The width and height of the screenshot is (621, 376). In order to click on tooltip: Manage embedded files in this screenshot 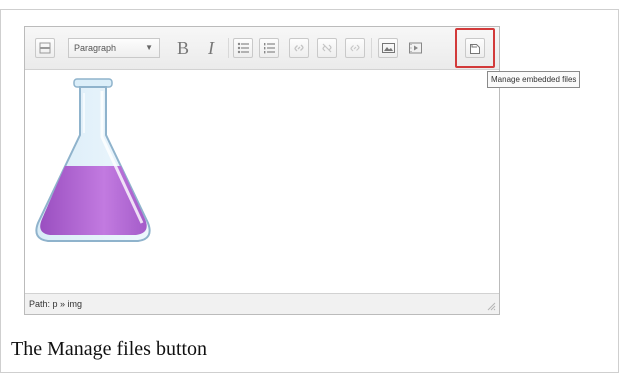, I will do `click(534, 79)`.